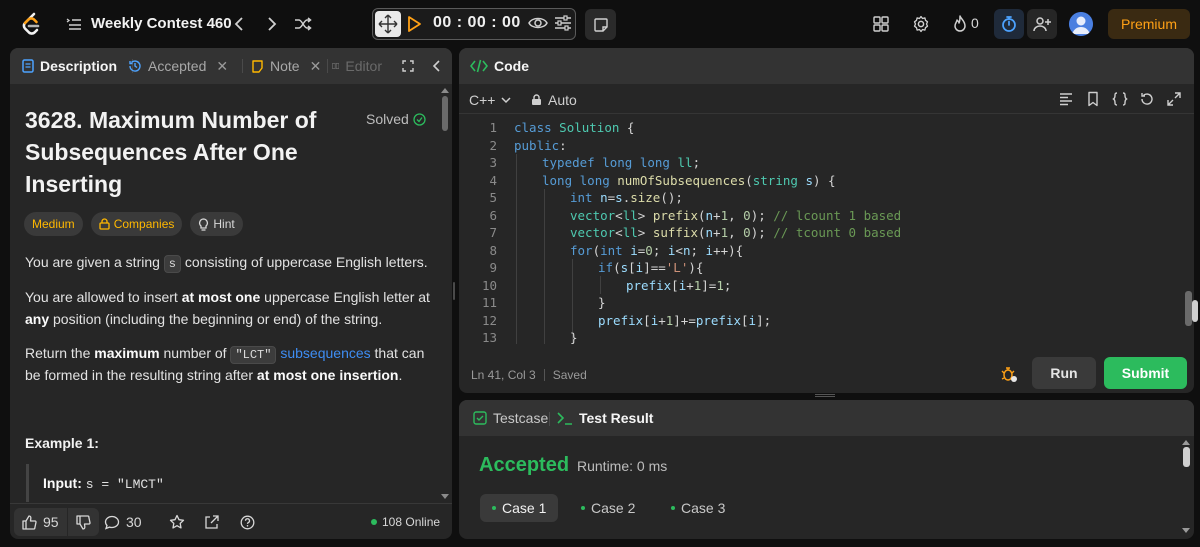 The image size is (1200, 547). Describe the element at coordinates (499, 66) in the screenshot. I see `code-tab: Code` at that location.